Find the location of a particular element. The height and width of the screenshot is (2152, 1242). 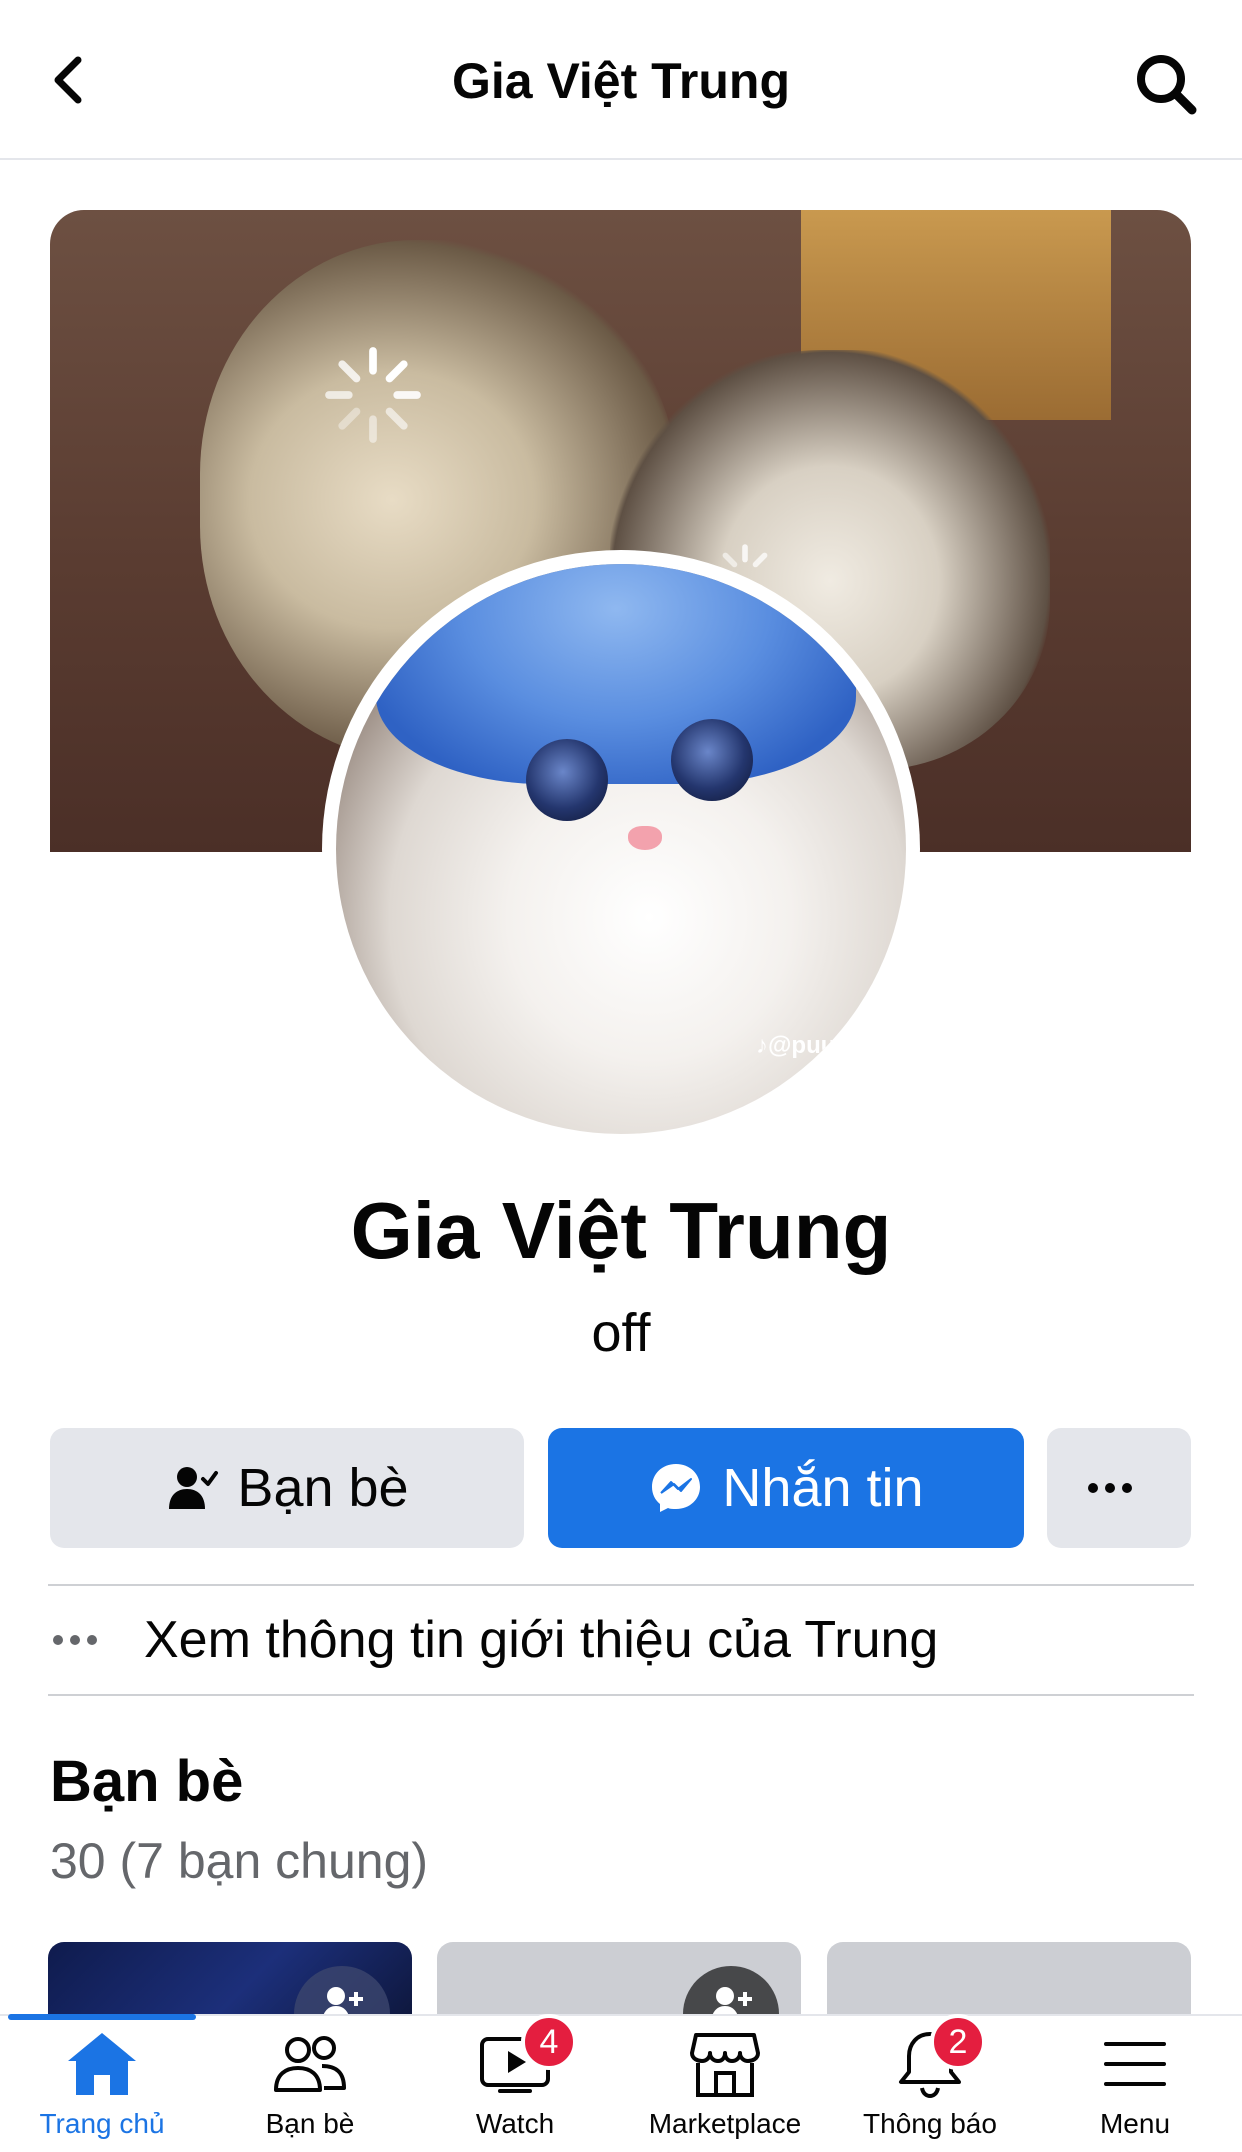

tab-label: Trang chủ is located at coordinates (102, 2123).